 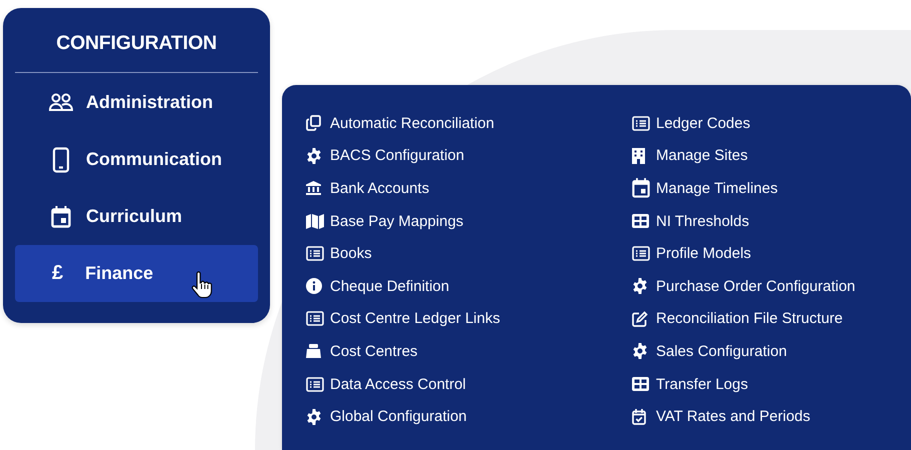 What do you see at coordinates (61, 159) in the screenshot?
I see `phone-icon` at bounding box center [61, 159].